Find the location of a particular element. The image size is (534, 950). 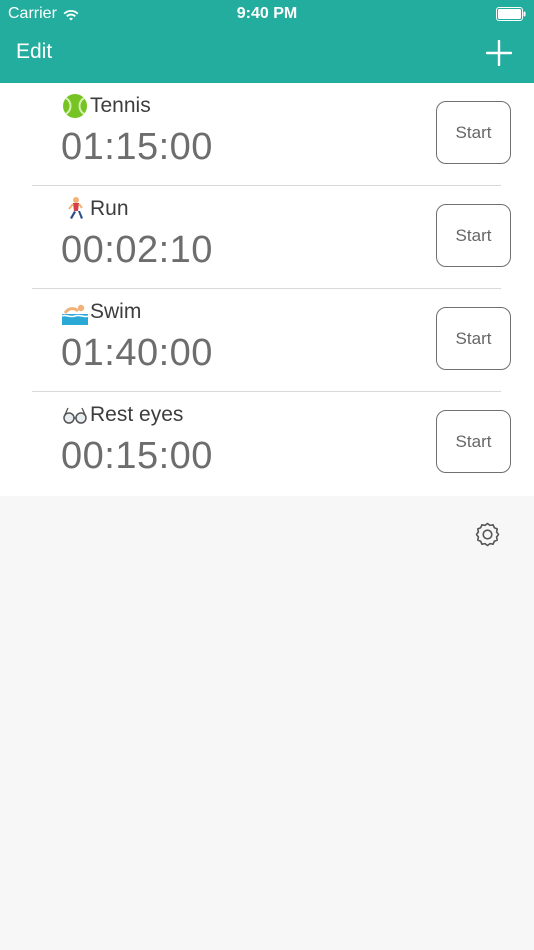

timer-name: Swim is located at coordinates (101, 312).